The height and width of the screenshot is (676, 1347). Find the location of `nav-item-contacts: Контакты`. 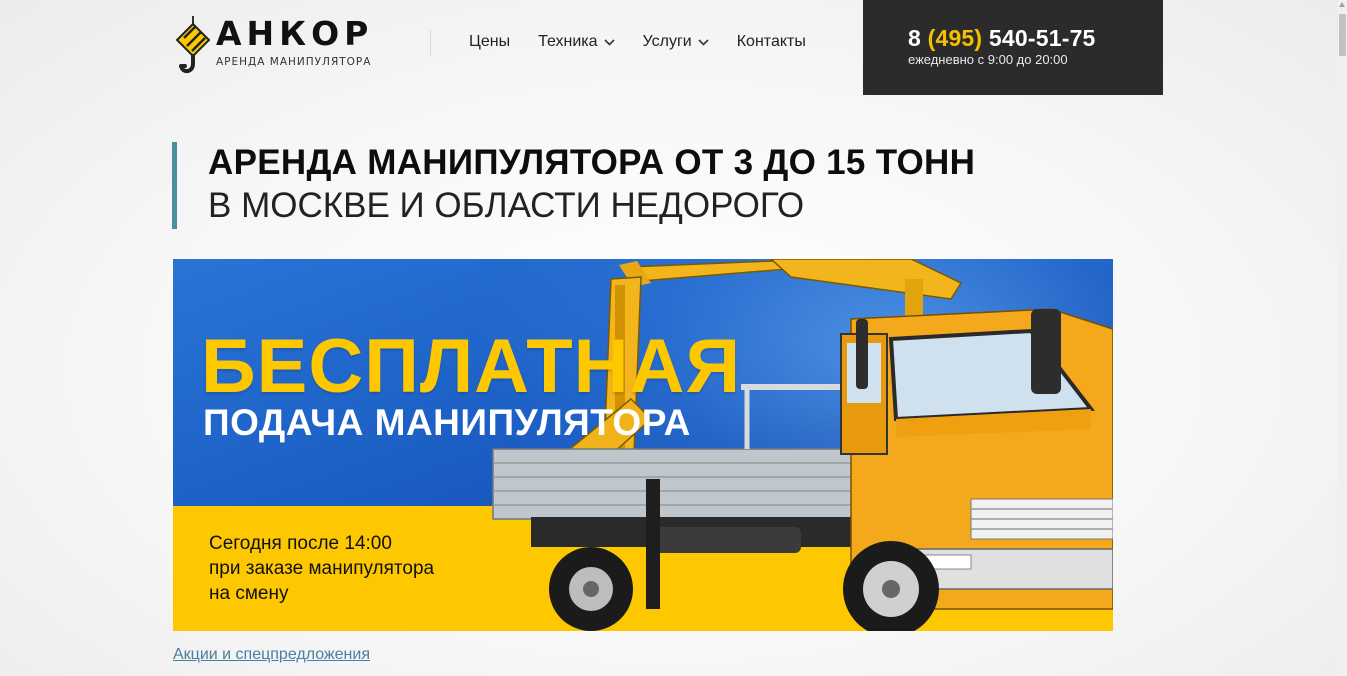

nav-item-contacts: Контакты is located at coordinates (771, 42).